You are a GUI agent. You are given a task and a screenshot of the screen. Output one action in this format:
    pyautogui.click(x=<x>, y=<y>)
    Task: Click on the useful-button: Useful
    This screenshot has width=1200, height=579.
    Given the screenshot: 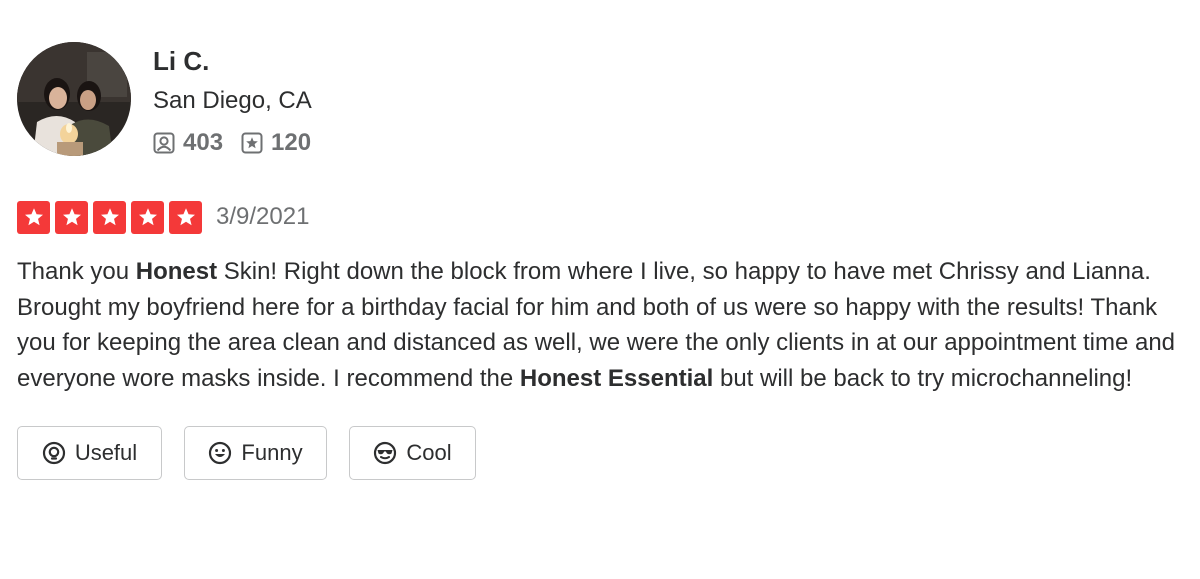 What is the action you would take?
    pyautogui.click(x=89, y=453)
    